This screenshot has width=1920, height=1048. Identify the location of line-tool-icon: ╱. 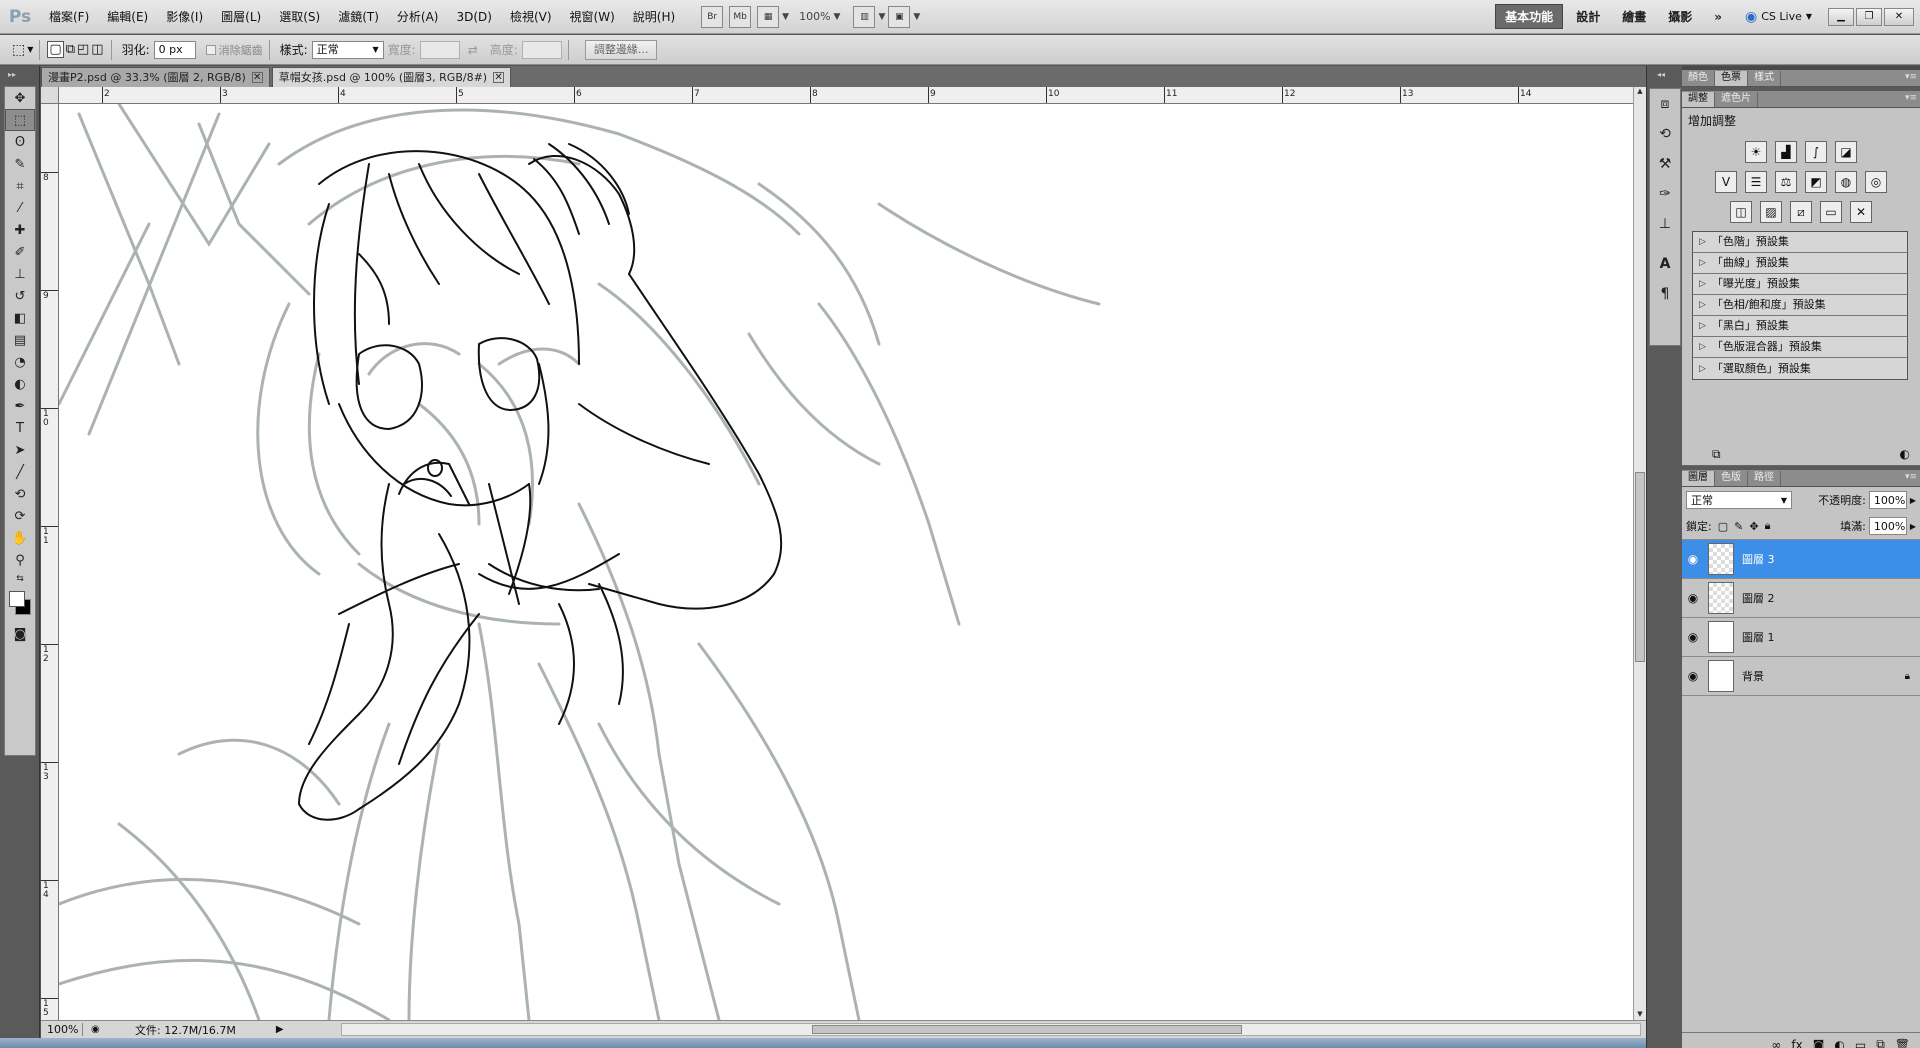
(20, 472).